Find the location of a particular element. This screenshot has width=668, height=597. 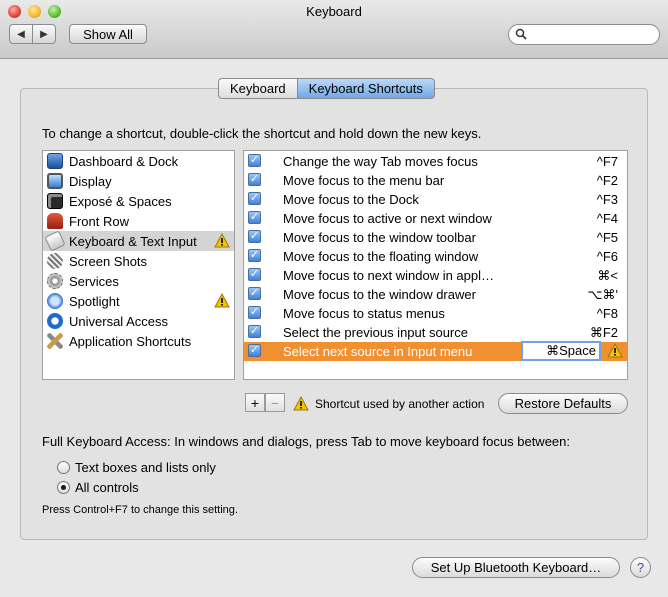

shortcut-action: Move focus to the window toolbar is located at coordinates (379, 237).